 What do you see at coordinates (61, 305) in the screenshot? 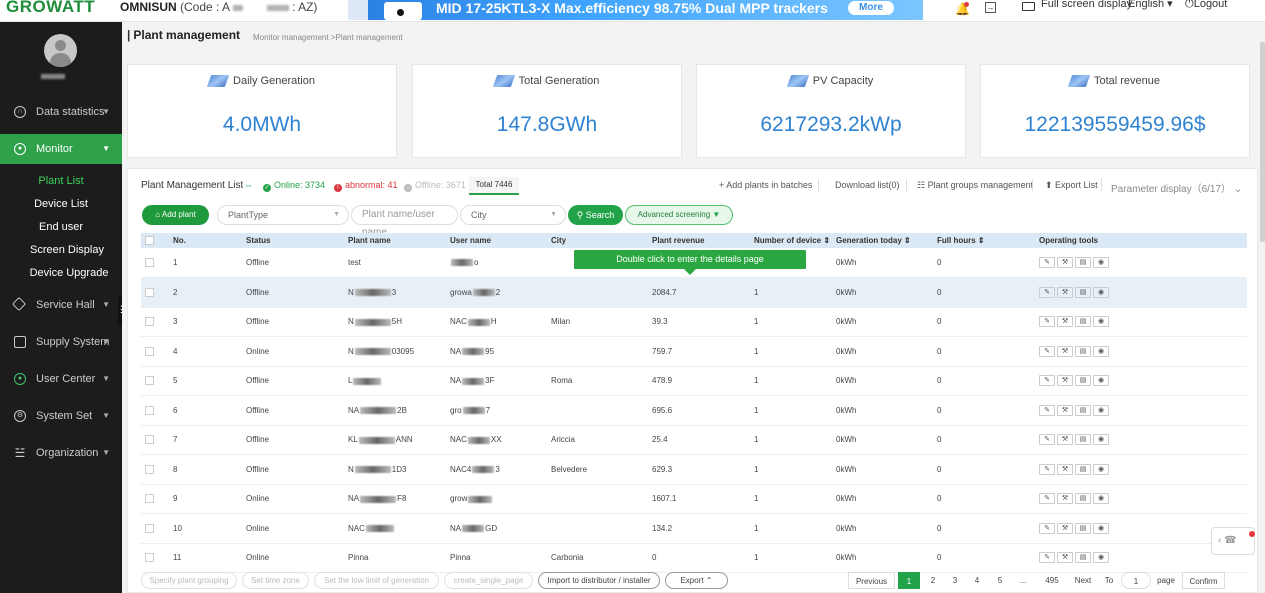
I see `sidebar-item-service-hall: Service Hall ▼` at bounding box center [61, 305].